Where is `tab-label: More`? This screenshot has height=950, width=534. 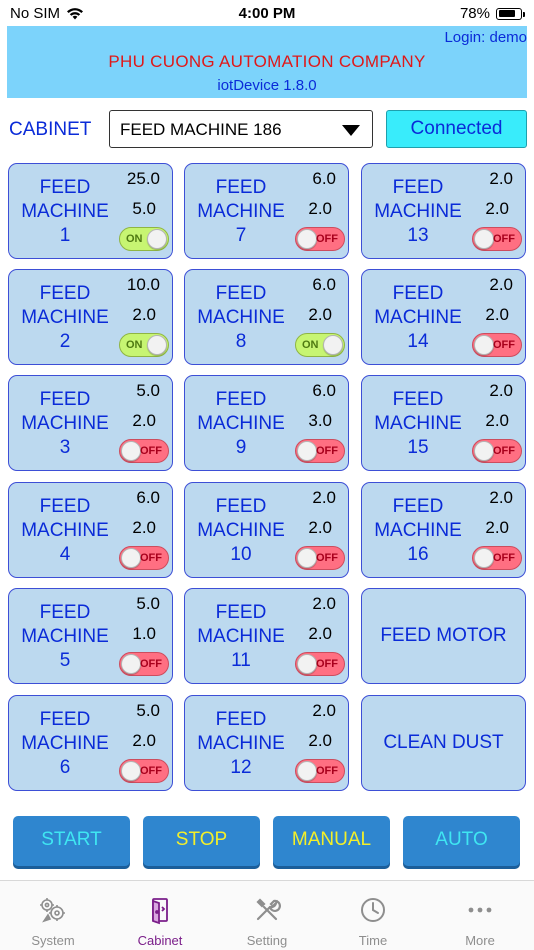 tab-label: More is located at coordinates (480, 940).